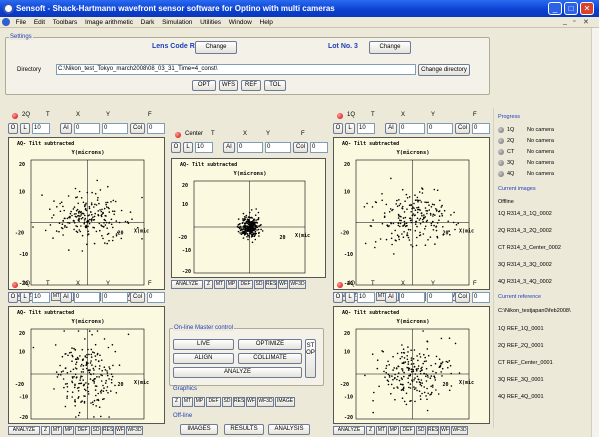 This screenshot has width=599, height=437. What do you see at coordinates (555, 8) in the screenshot?
I see `minimize-button: _` at bounding box center [555, 8].